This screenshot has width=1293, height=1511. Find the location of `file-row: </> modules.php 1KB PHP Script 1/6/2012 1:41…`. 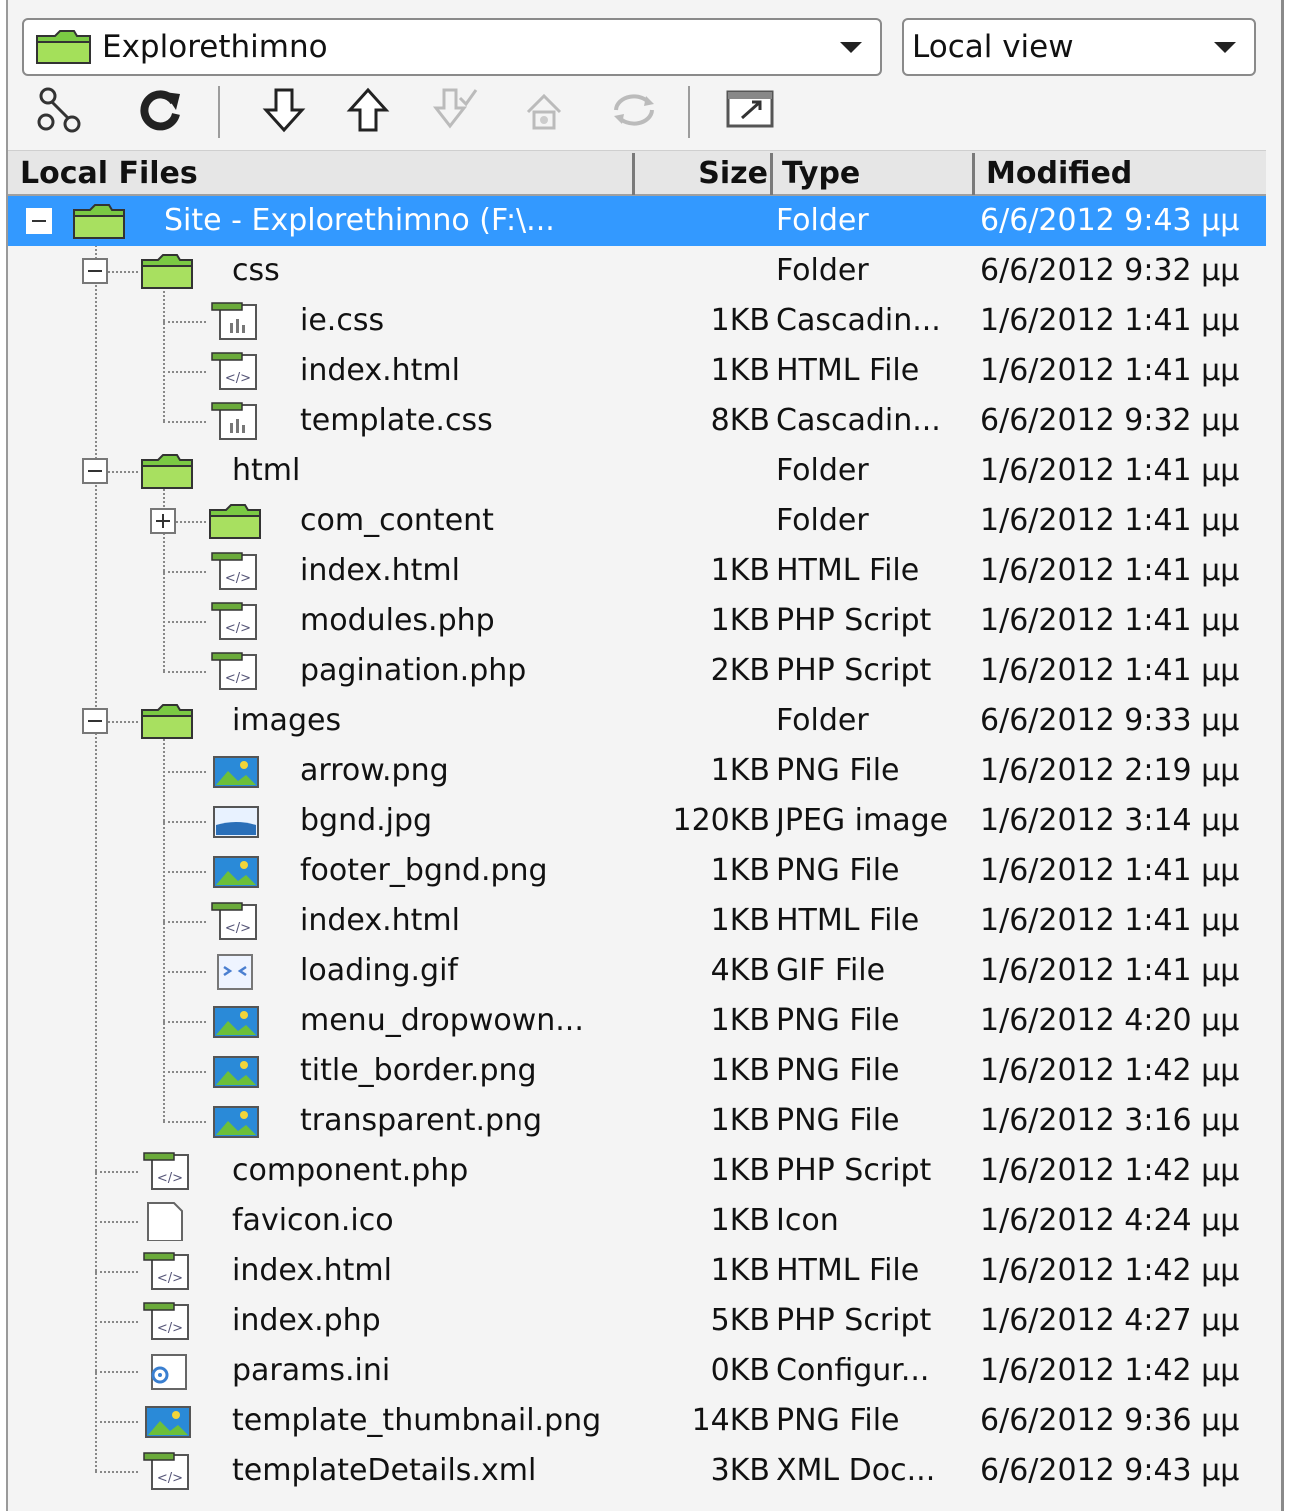

file-row: </> modules.php 1KB PHP Script 1/6/2012 1:41… is located at coordinates (637, 621).